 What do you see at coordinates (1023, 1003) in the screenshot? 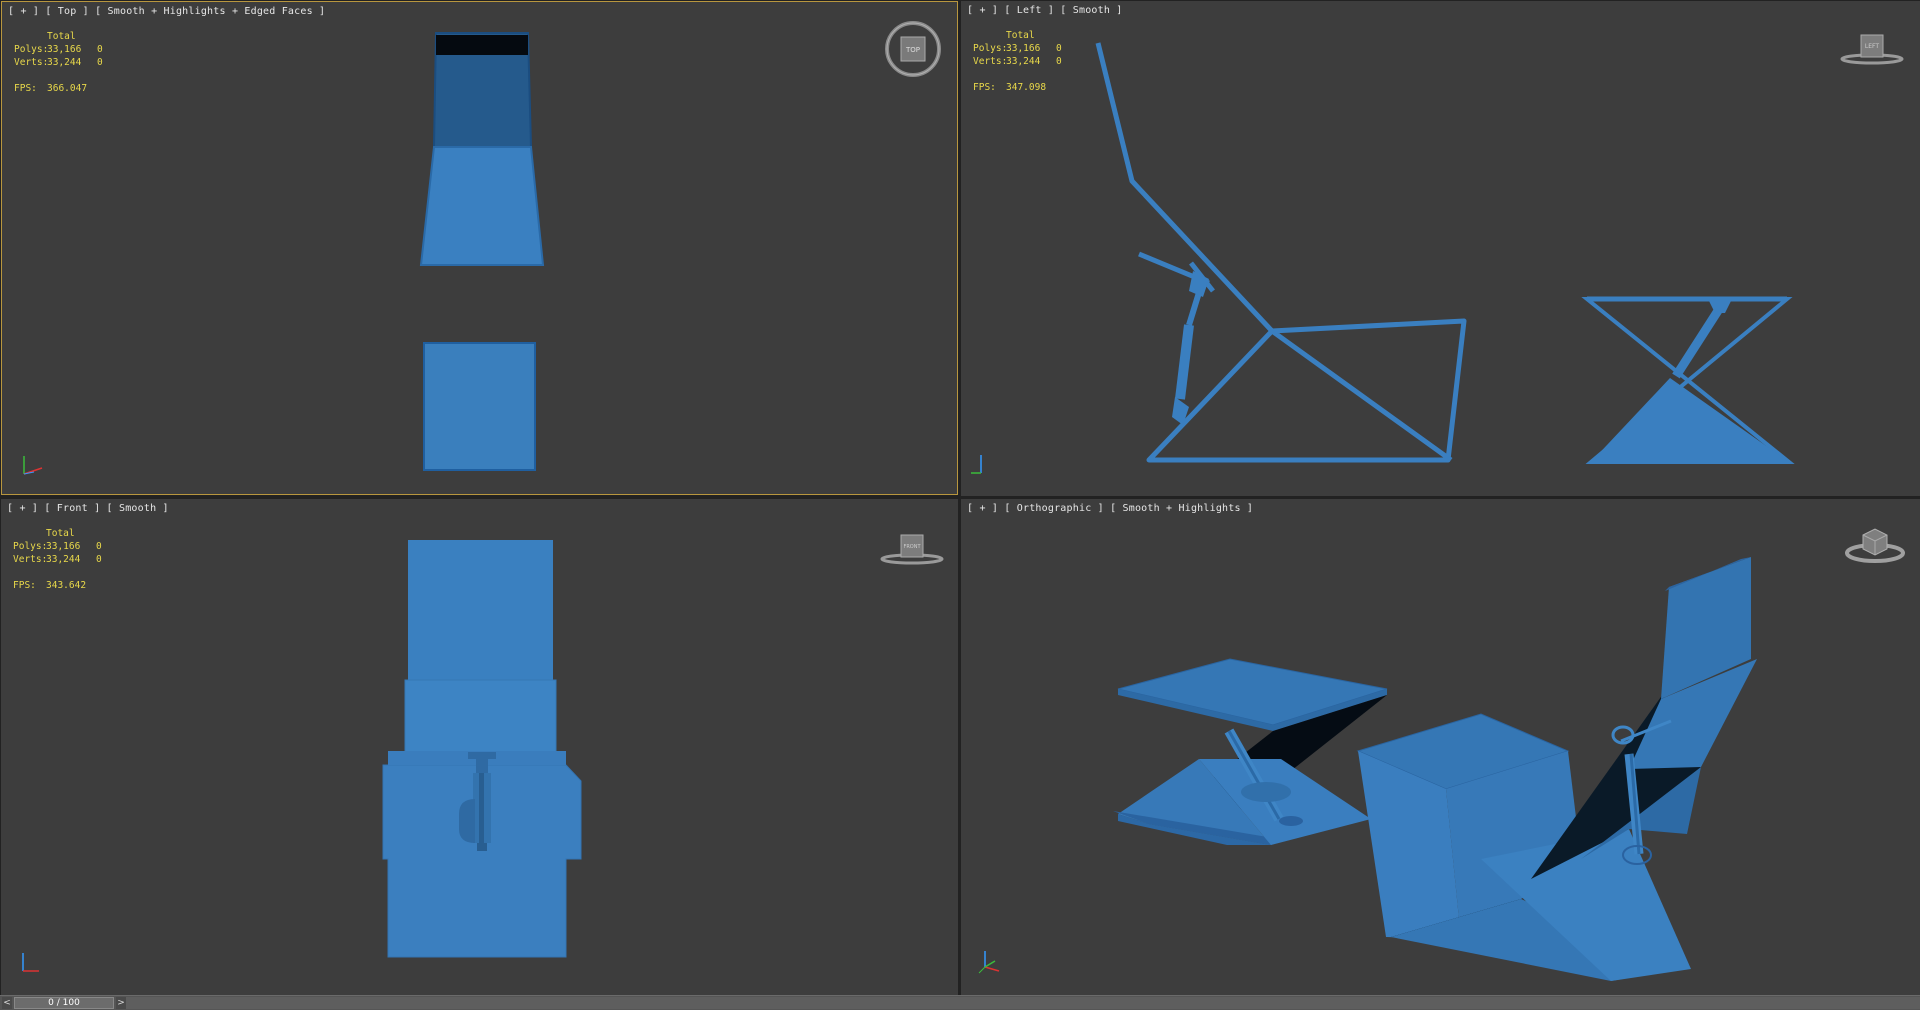
I see `timeline-track` at bounding box center [1023, 1003].